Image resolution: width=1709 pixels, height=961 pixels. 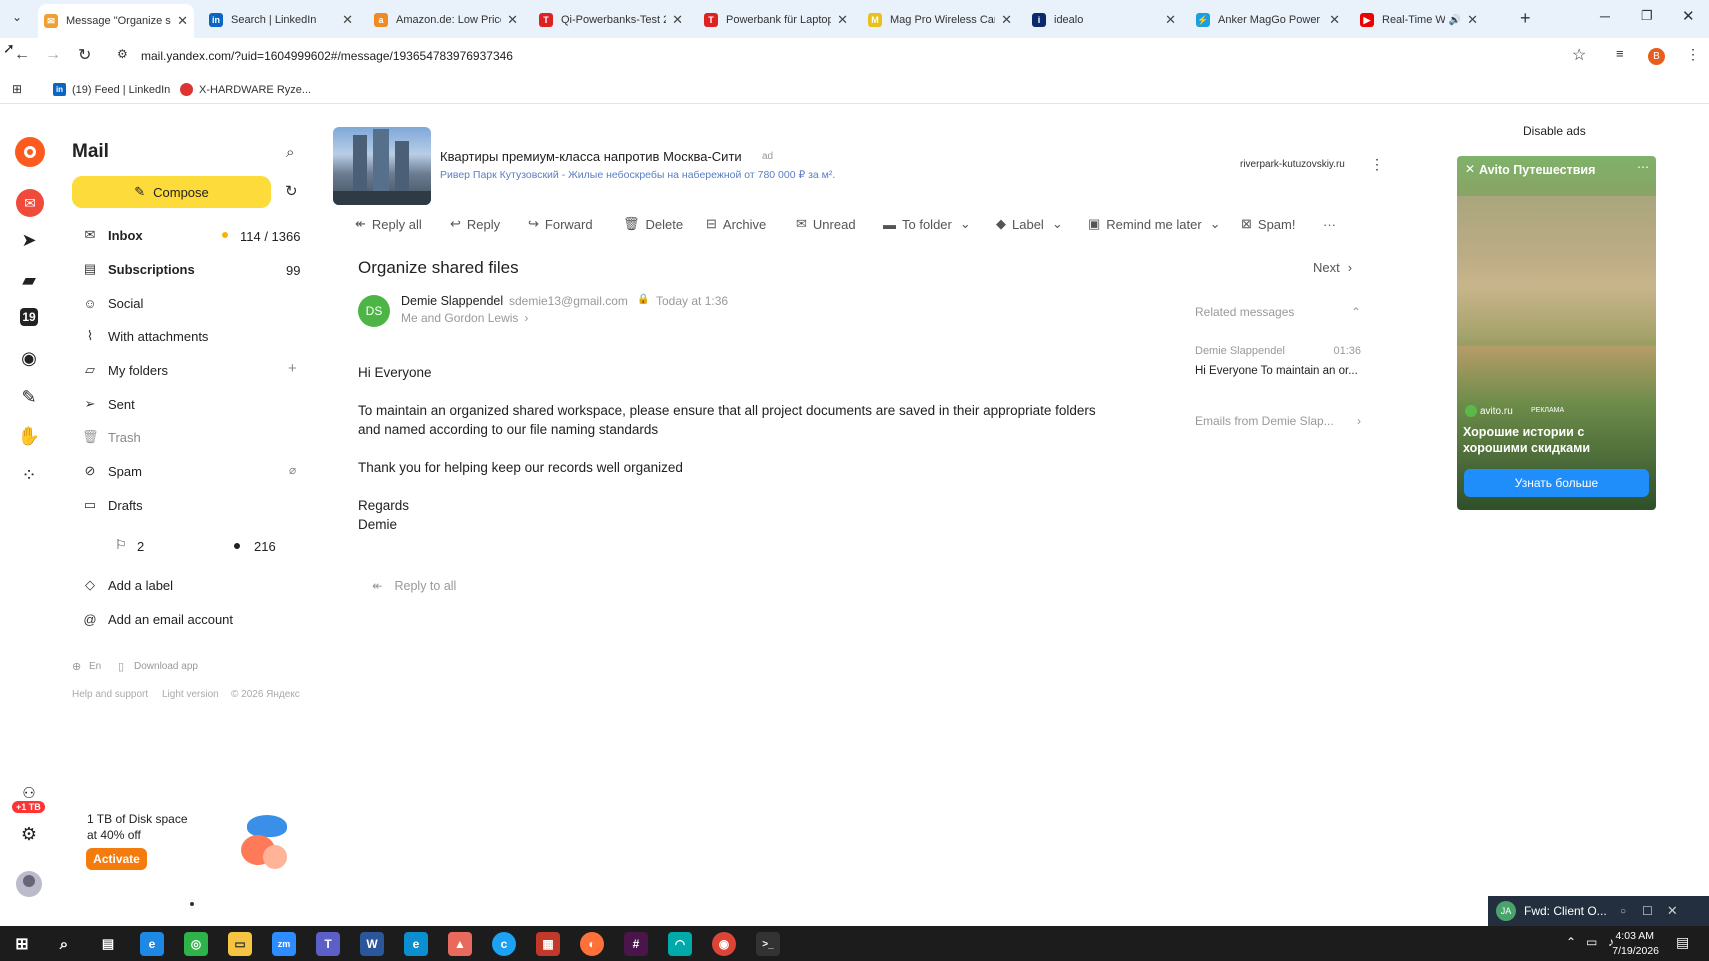 I want to click on network-icon: ▭, so click(x=1591, y=942).